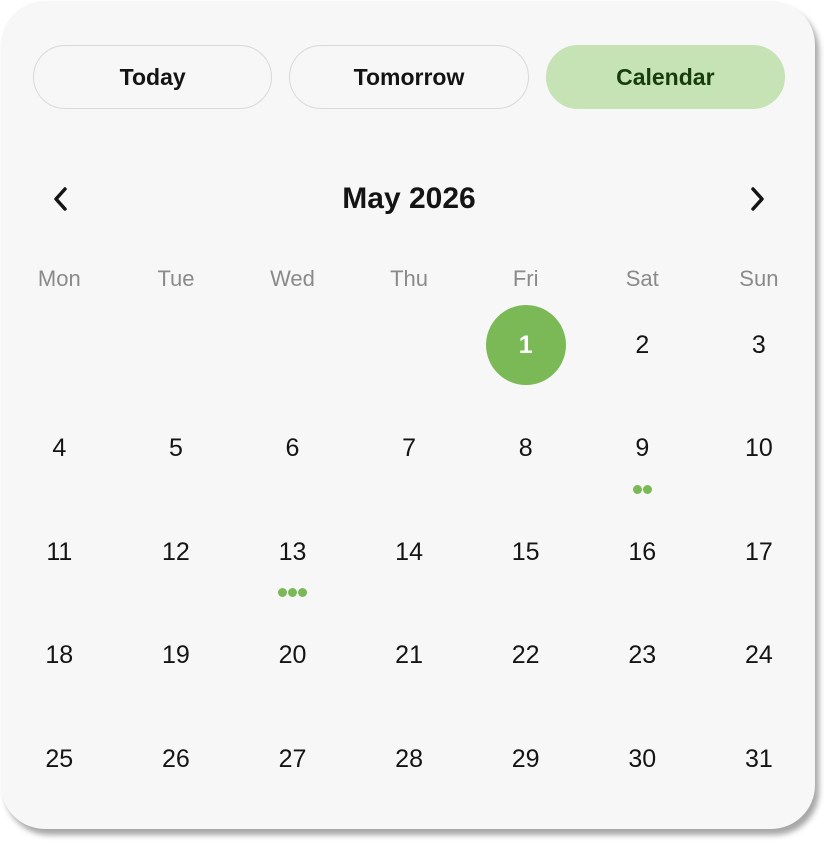 The image size is (829, 843). Describe the element at coordinates (665, 77) in the screenshot. I see `tab-calendar: Calendar` at that location.